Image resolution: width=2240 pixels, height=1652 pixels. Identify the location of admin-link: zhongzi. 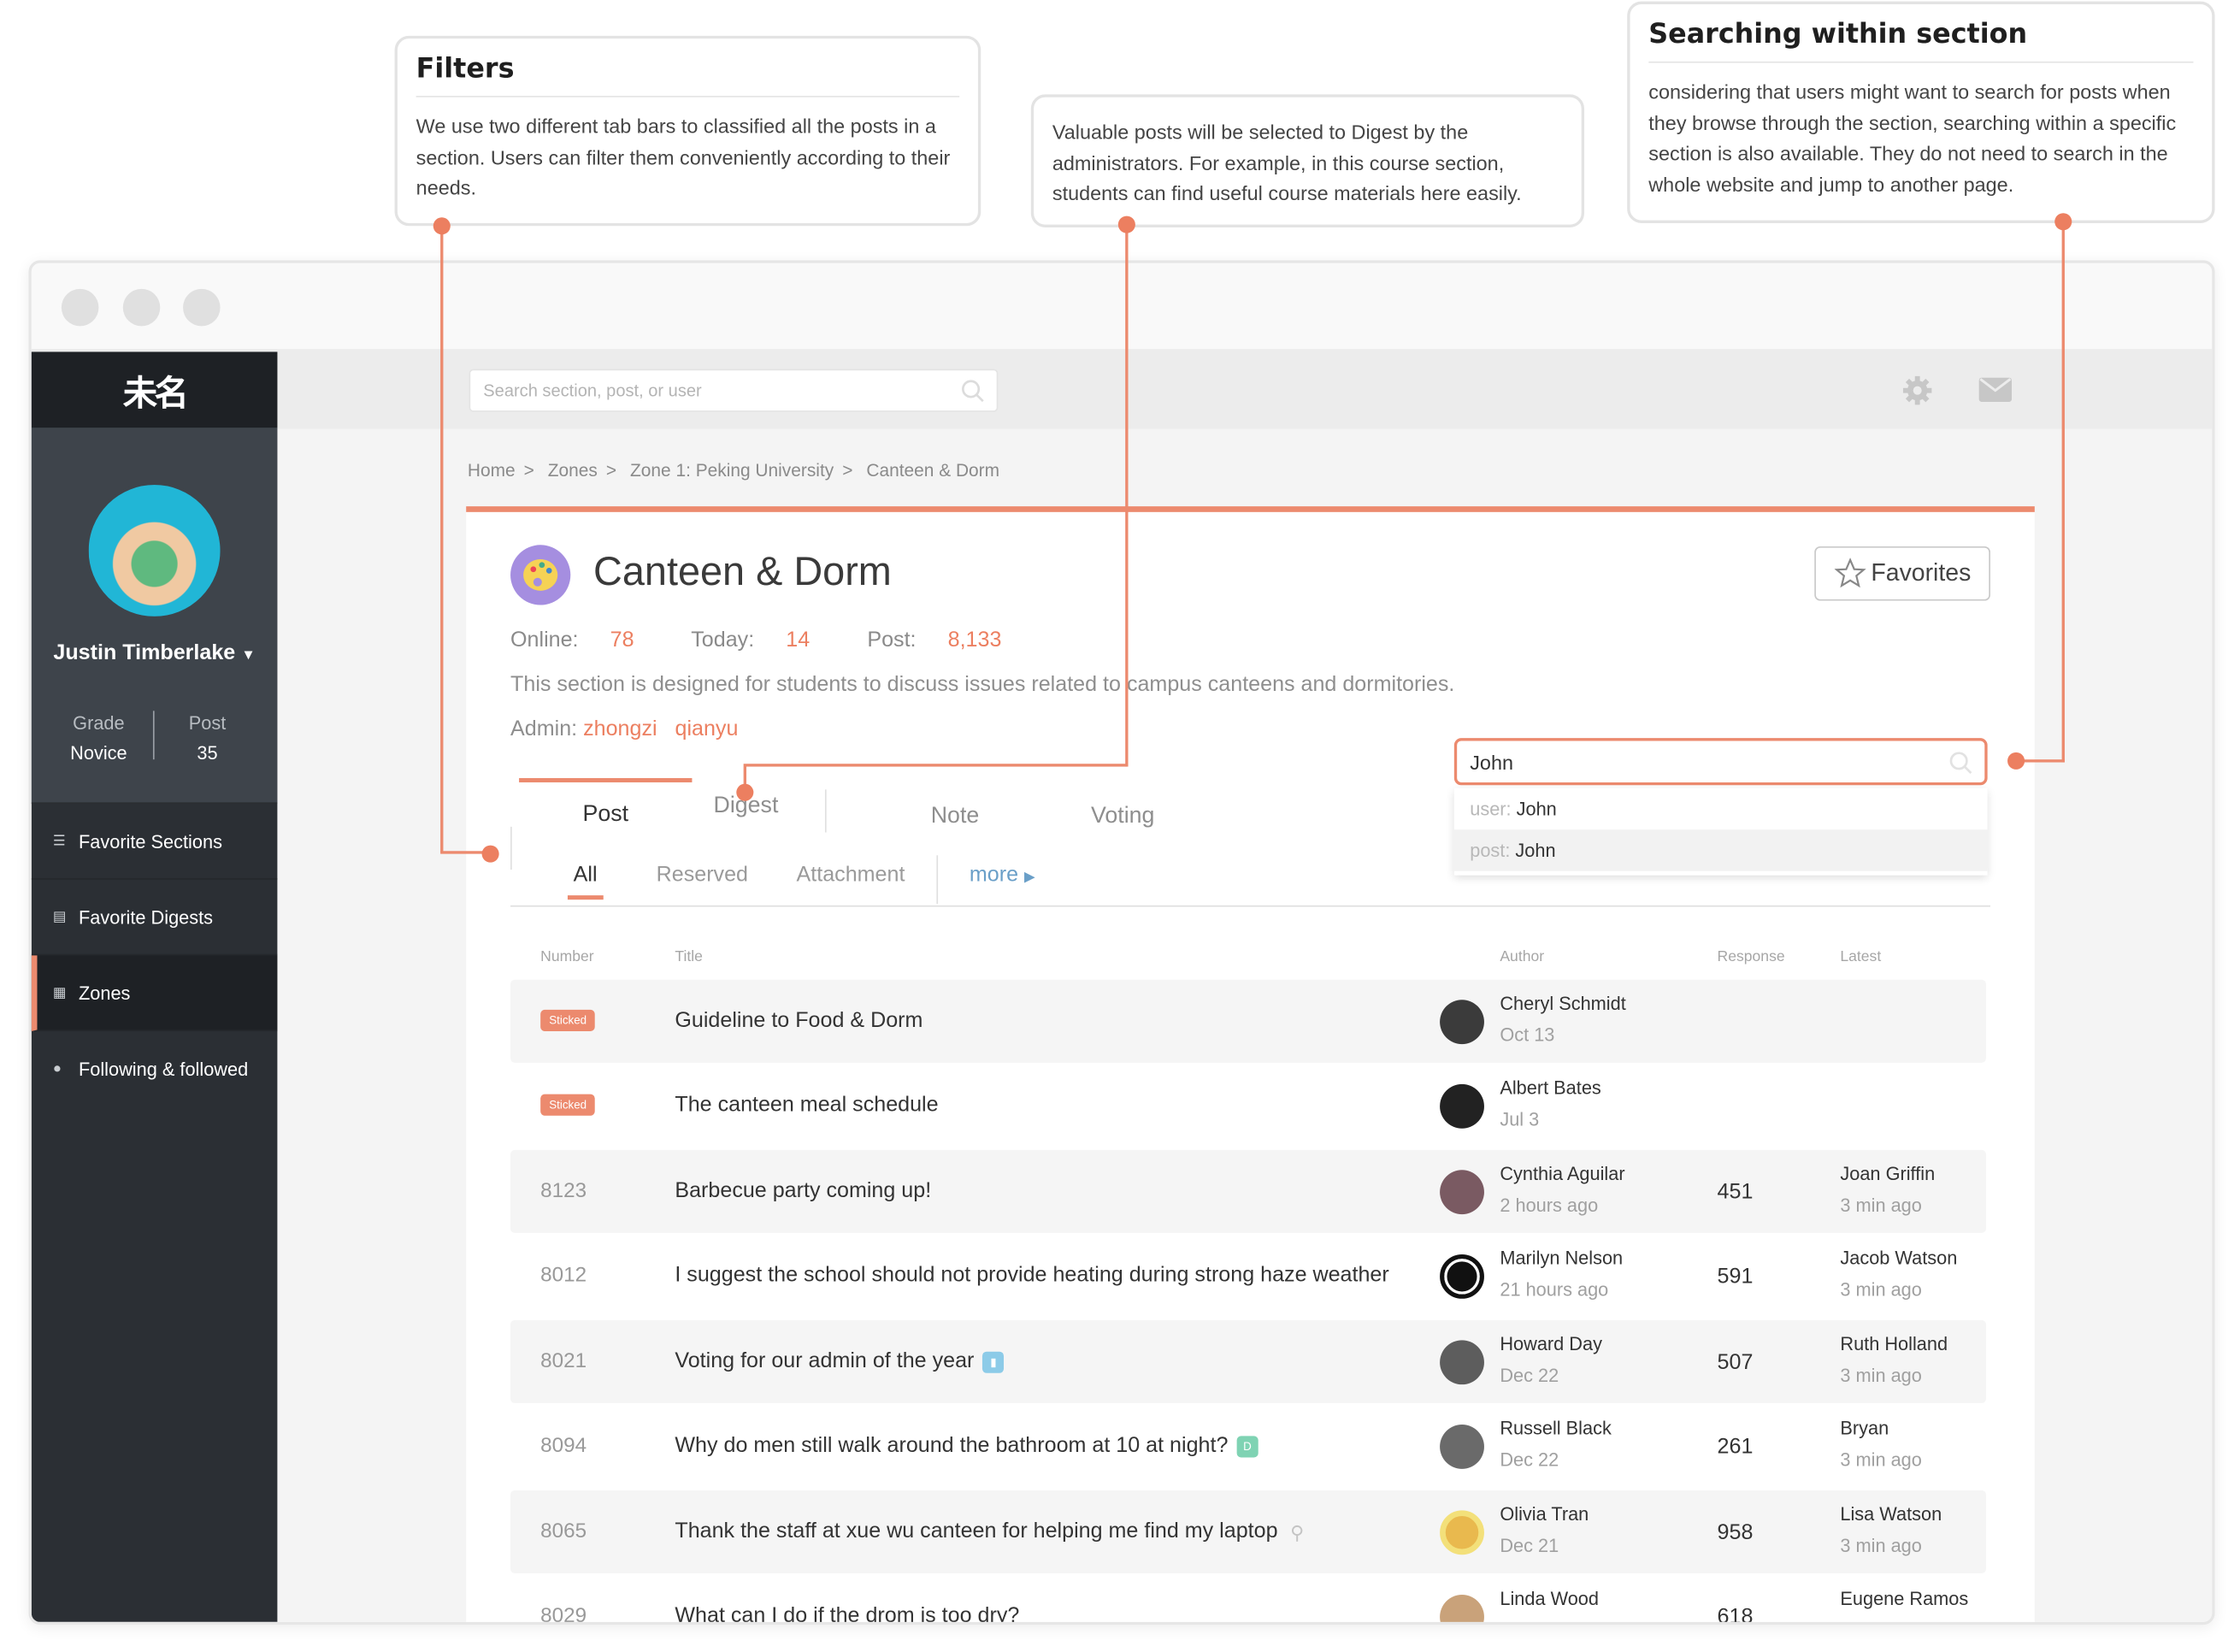
(620, 728).